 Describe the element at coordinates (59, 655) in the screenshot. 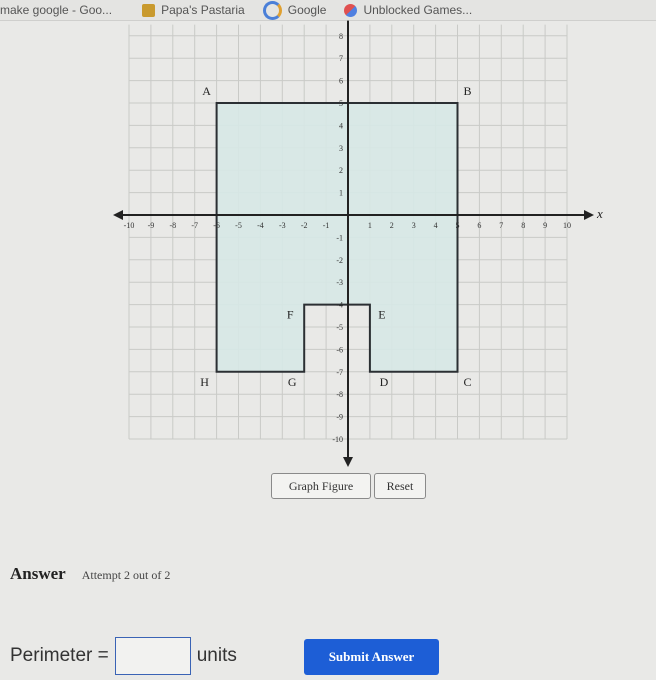

I see `perimeter-label: Perimeter =` at that location.